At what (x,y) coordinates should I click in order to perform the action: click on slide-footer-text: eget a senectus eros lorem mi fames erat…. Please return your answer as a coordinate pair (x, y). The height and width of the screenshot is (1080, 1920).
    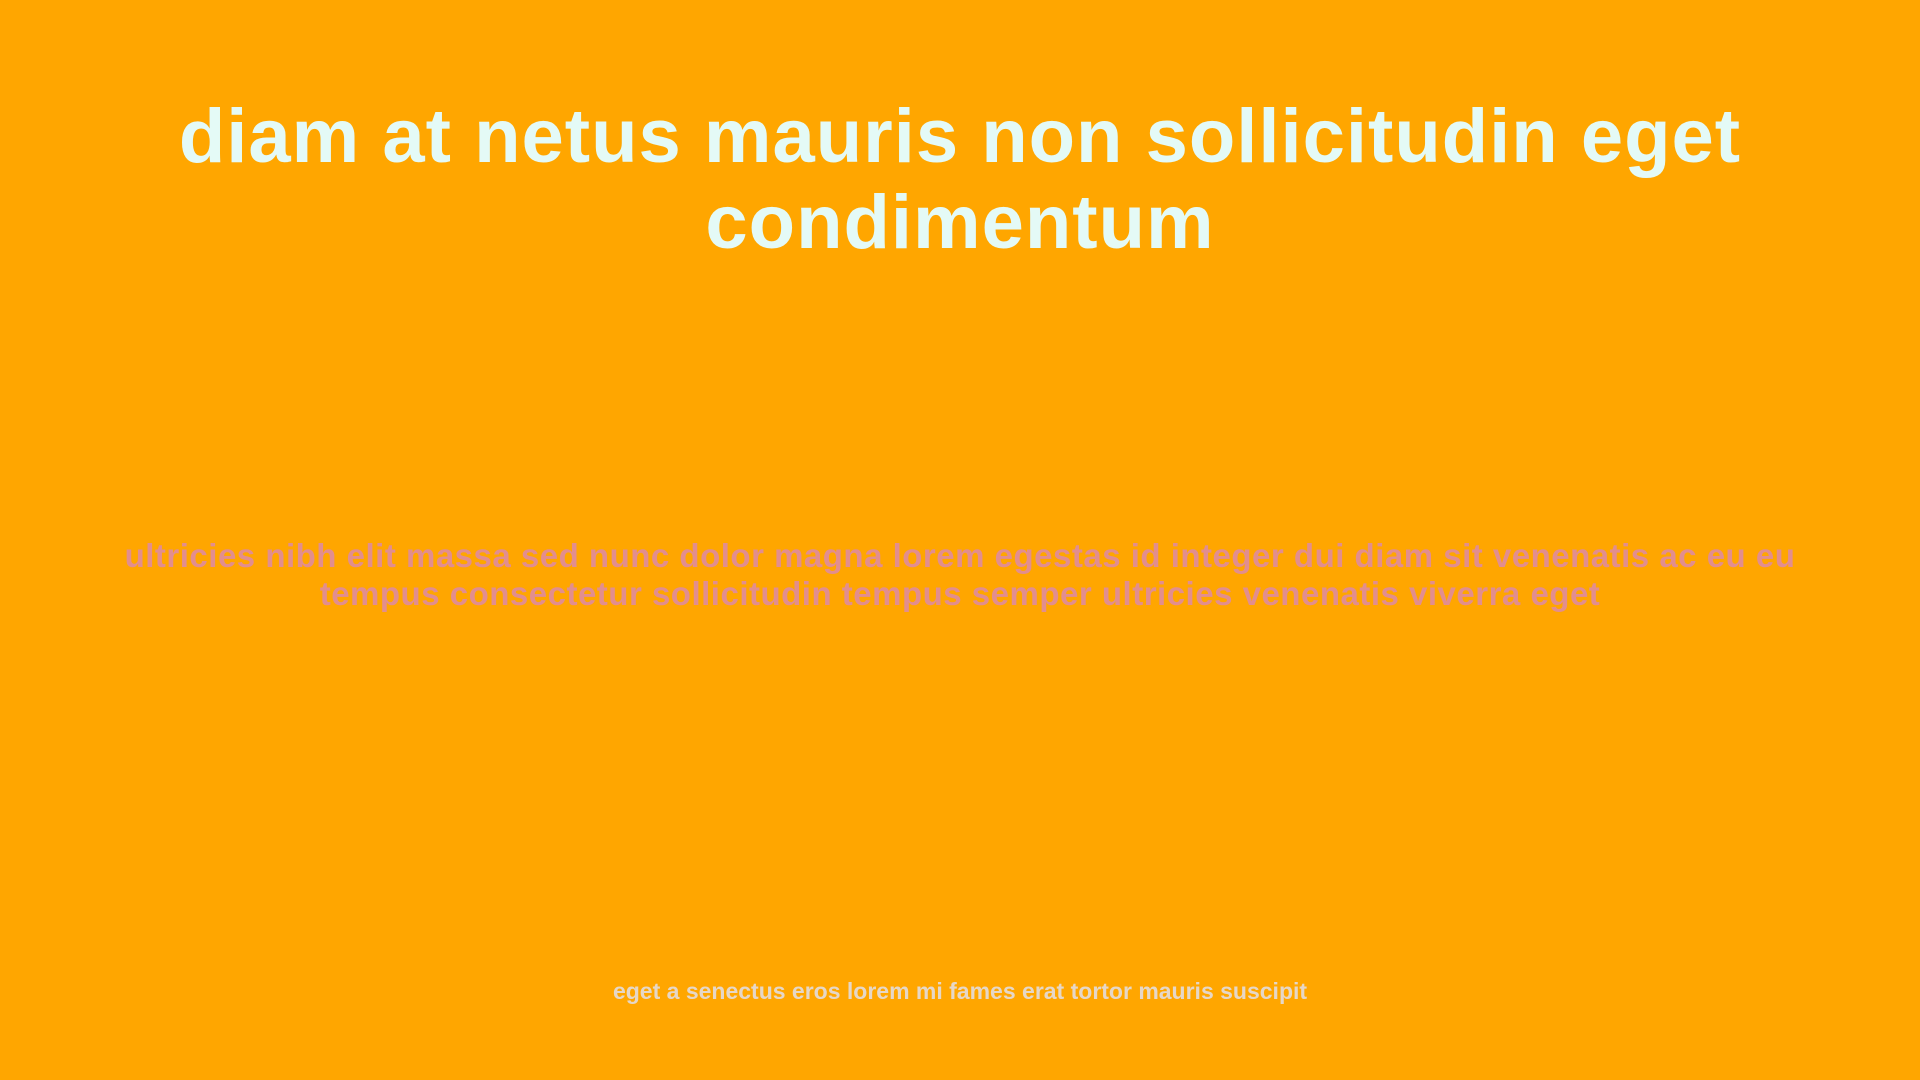
    Looking at the image, I should click on (960, 991).